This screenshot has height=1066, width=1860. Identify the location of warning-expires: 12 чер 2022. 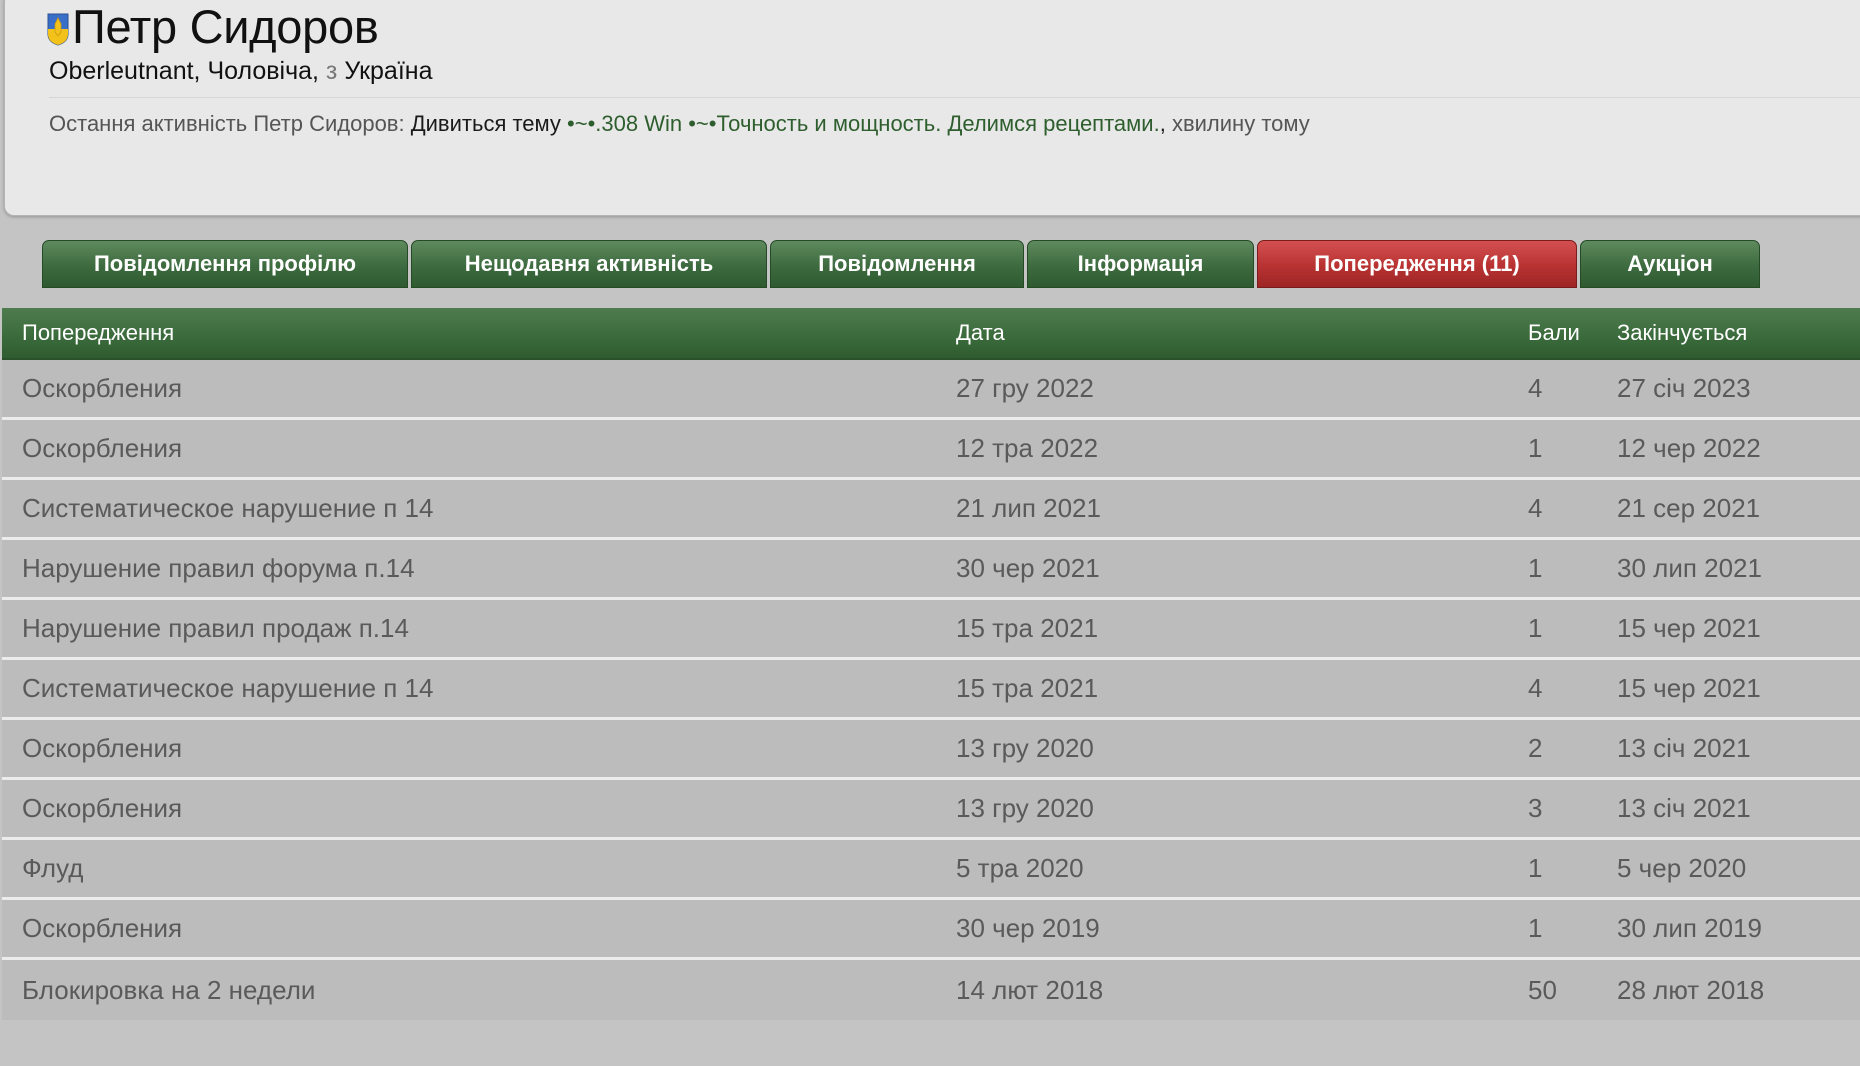
(1689, 448).